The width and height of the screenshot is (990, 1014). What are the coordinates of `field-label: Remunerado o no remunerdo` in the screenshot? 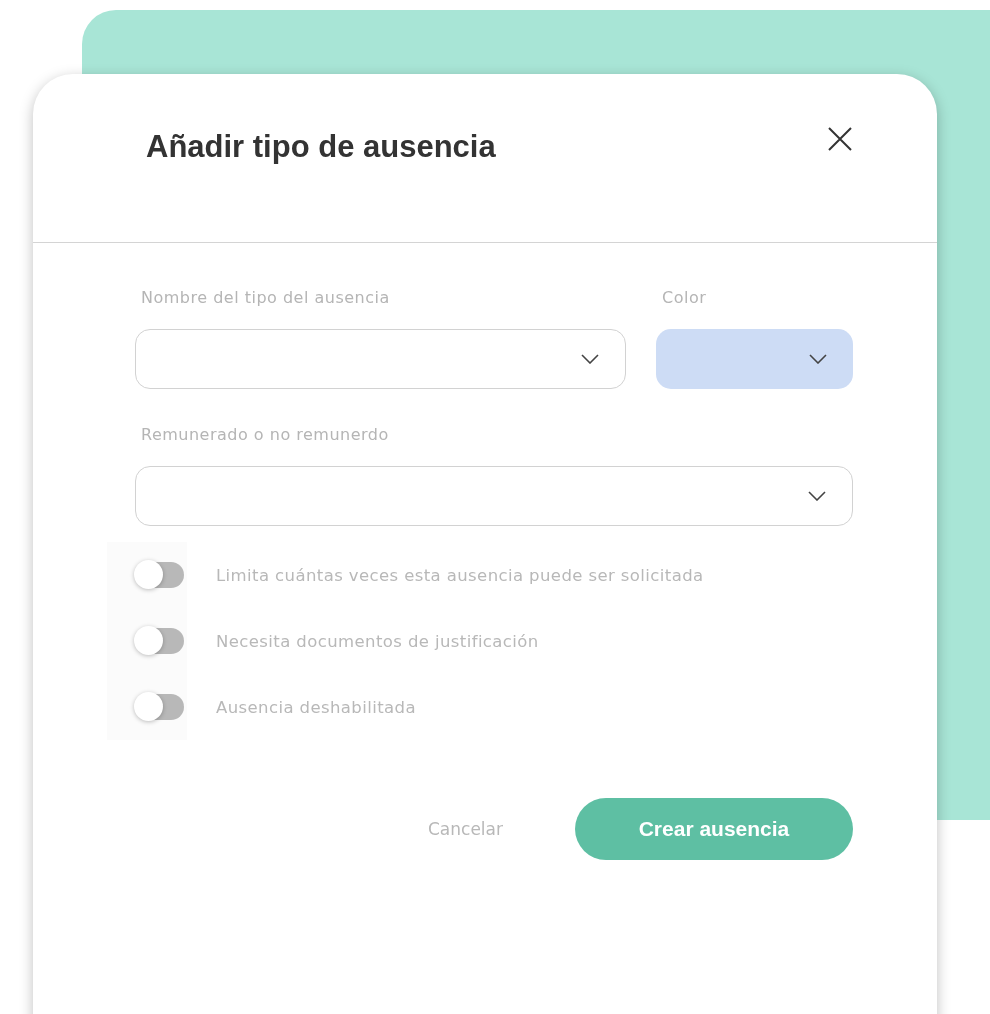 It's located at (265, 434).